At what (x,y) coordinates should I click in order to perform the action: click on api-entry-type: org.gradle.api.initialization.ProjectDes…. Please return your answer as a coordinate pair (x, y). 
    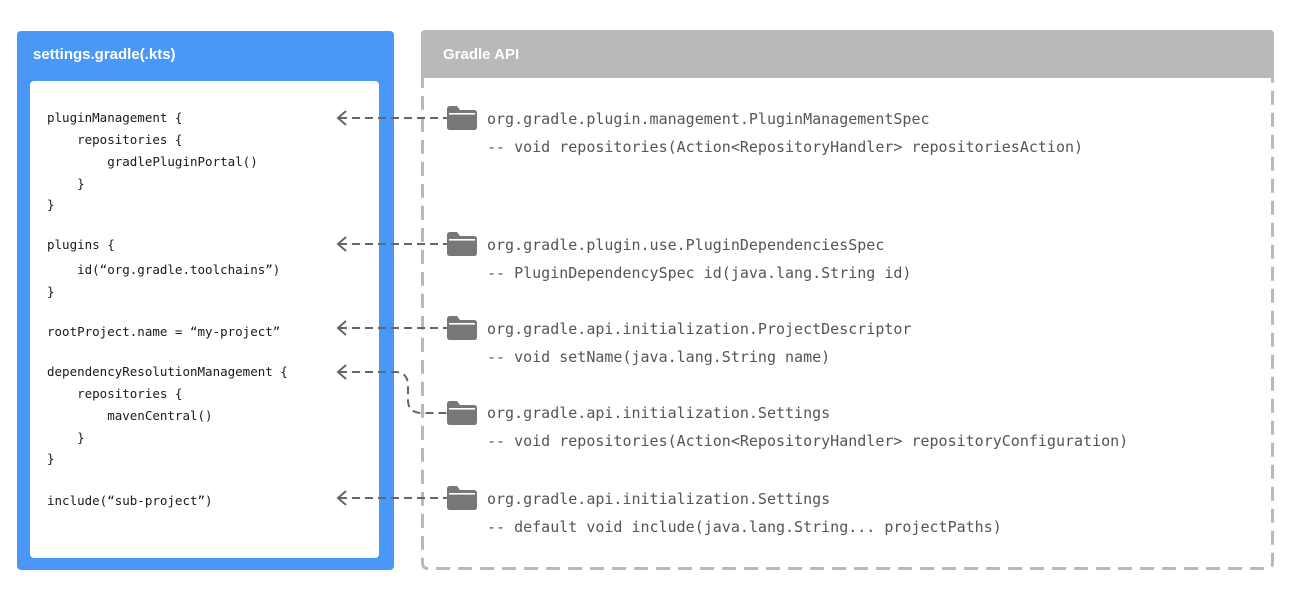
    Looking at the image, I should click on (699, 329).